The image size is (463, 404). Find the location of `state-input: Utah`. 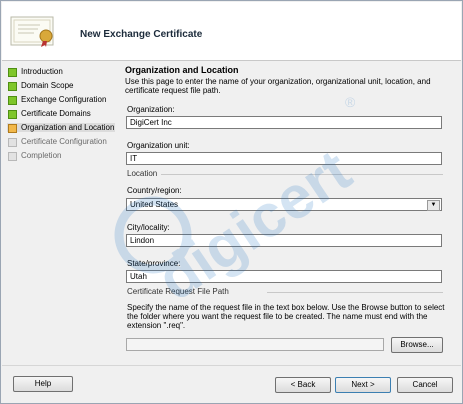

state-input: Utah is located at coordinates (284, 276).